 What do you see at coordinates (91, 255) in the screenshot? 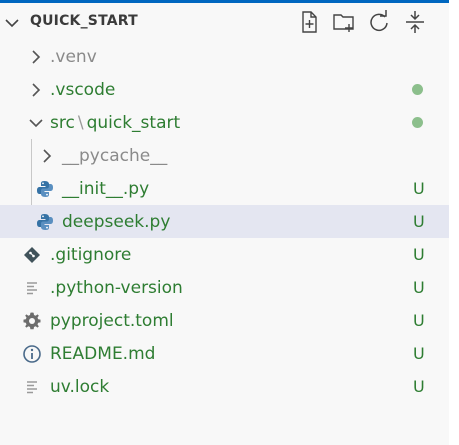
I see `tree-item-label: .gitignore` at bounding box center [91, 255].